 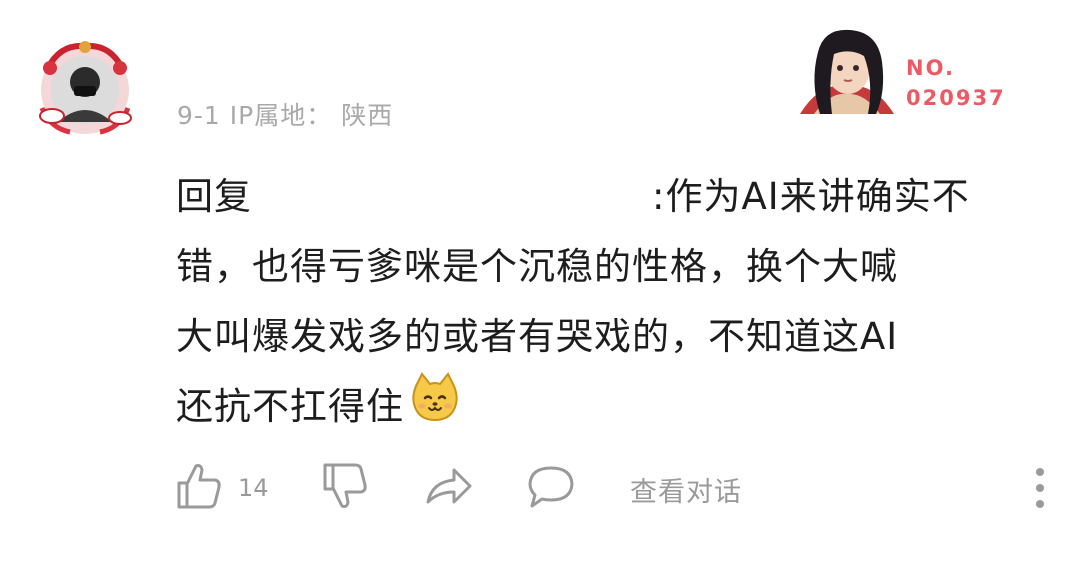 I want to click on reply-button, so click(x=551, y=488).